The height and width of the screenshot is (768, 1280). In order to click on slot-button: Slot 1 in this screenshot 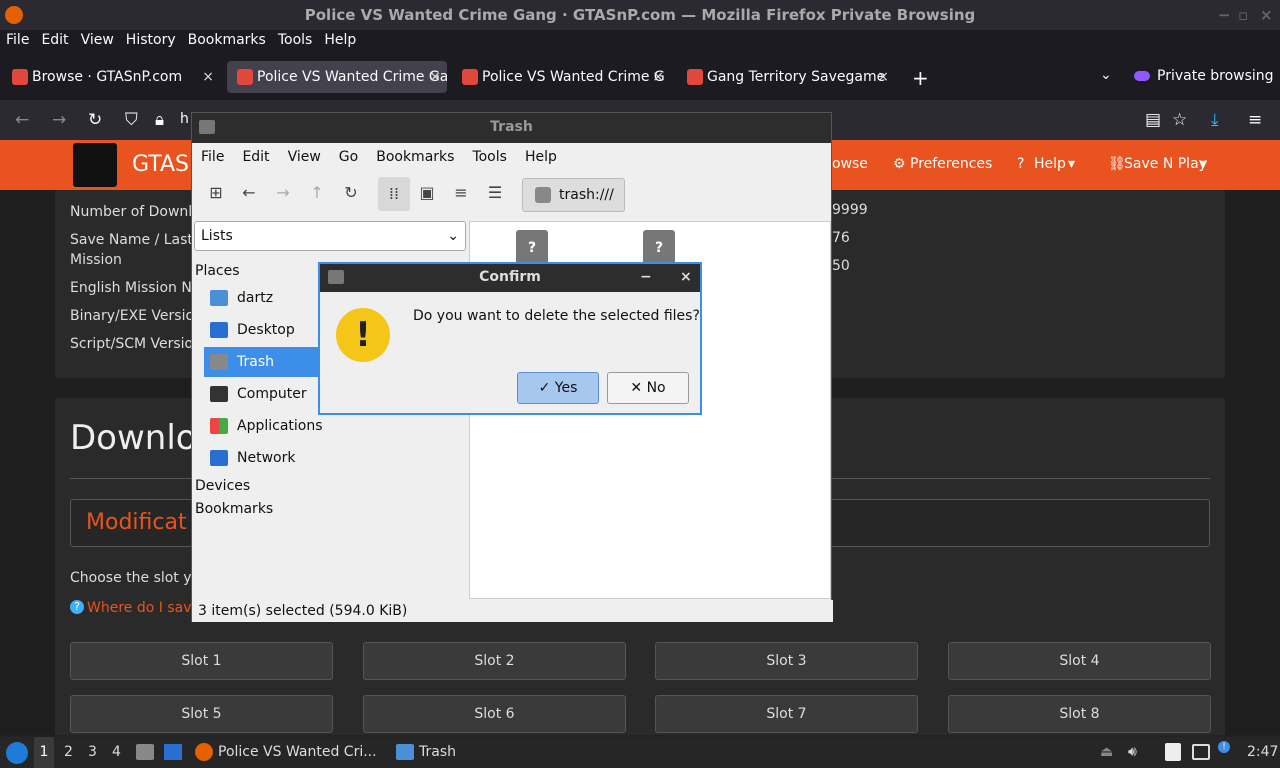, I will do `click(201, 661)`.